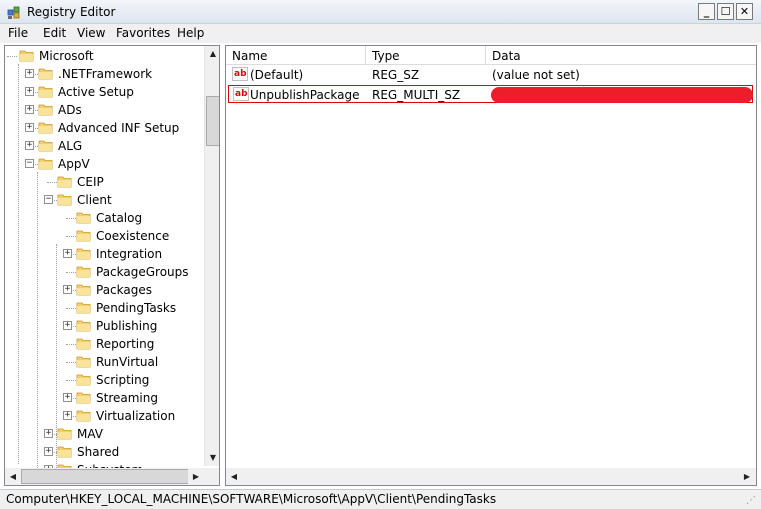  What do you see at coordinates (91, 33) in the screenshot?
I see `menu-view: View` at bounding box center [91, 33].